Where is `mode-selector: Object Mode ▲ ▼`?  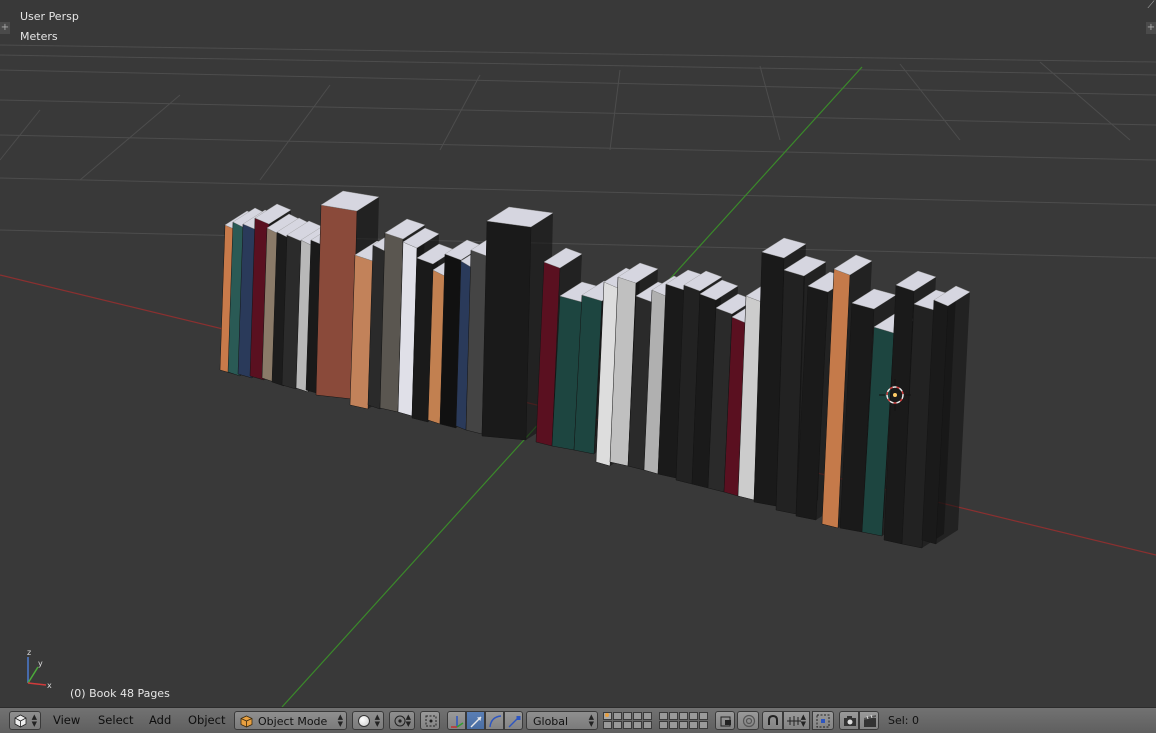 mode-selector: Object Mode ▲ ▼ is located at coordinates (290, 720).